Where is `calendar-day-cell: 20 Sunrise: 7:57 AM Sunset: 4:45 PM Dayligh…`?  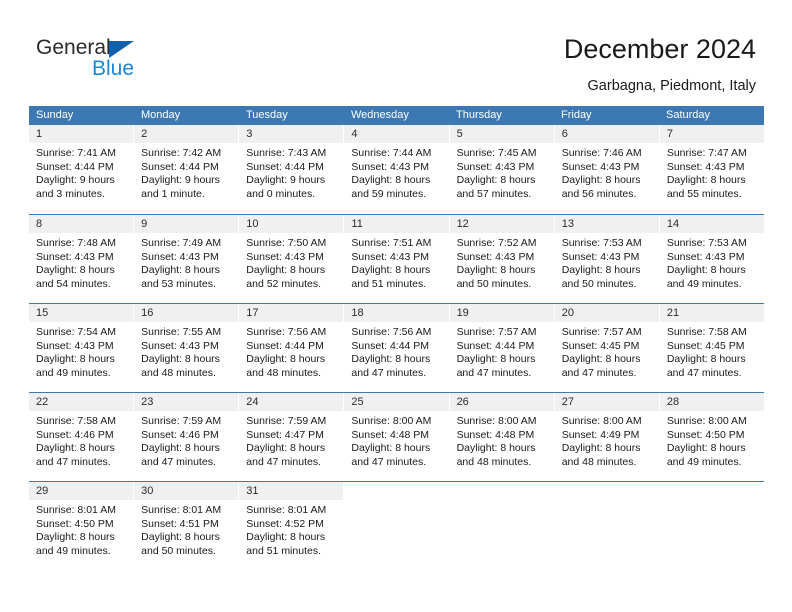
calendar-day-cell: 20 Sunrise: 7:57 AM Sunset: 4:45 PM Dayligh… is located at coordinates (607, 348).